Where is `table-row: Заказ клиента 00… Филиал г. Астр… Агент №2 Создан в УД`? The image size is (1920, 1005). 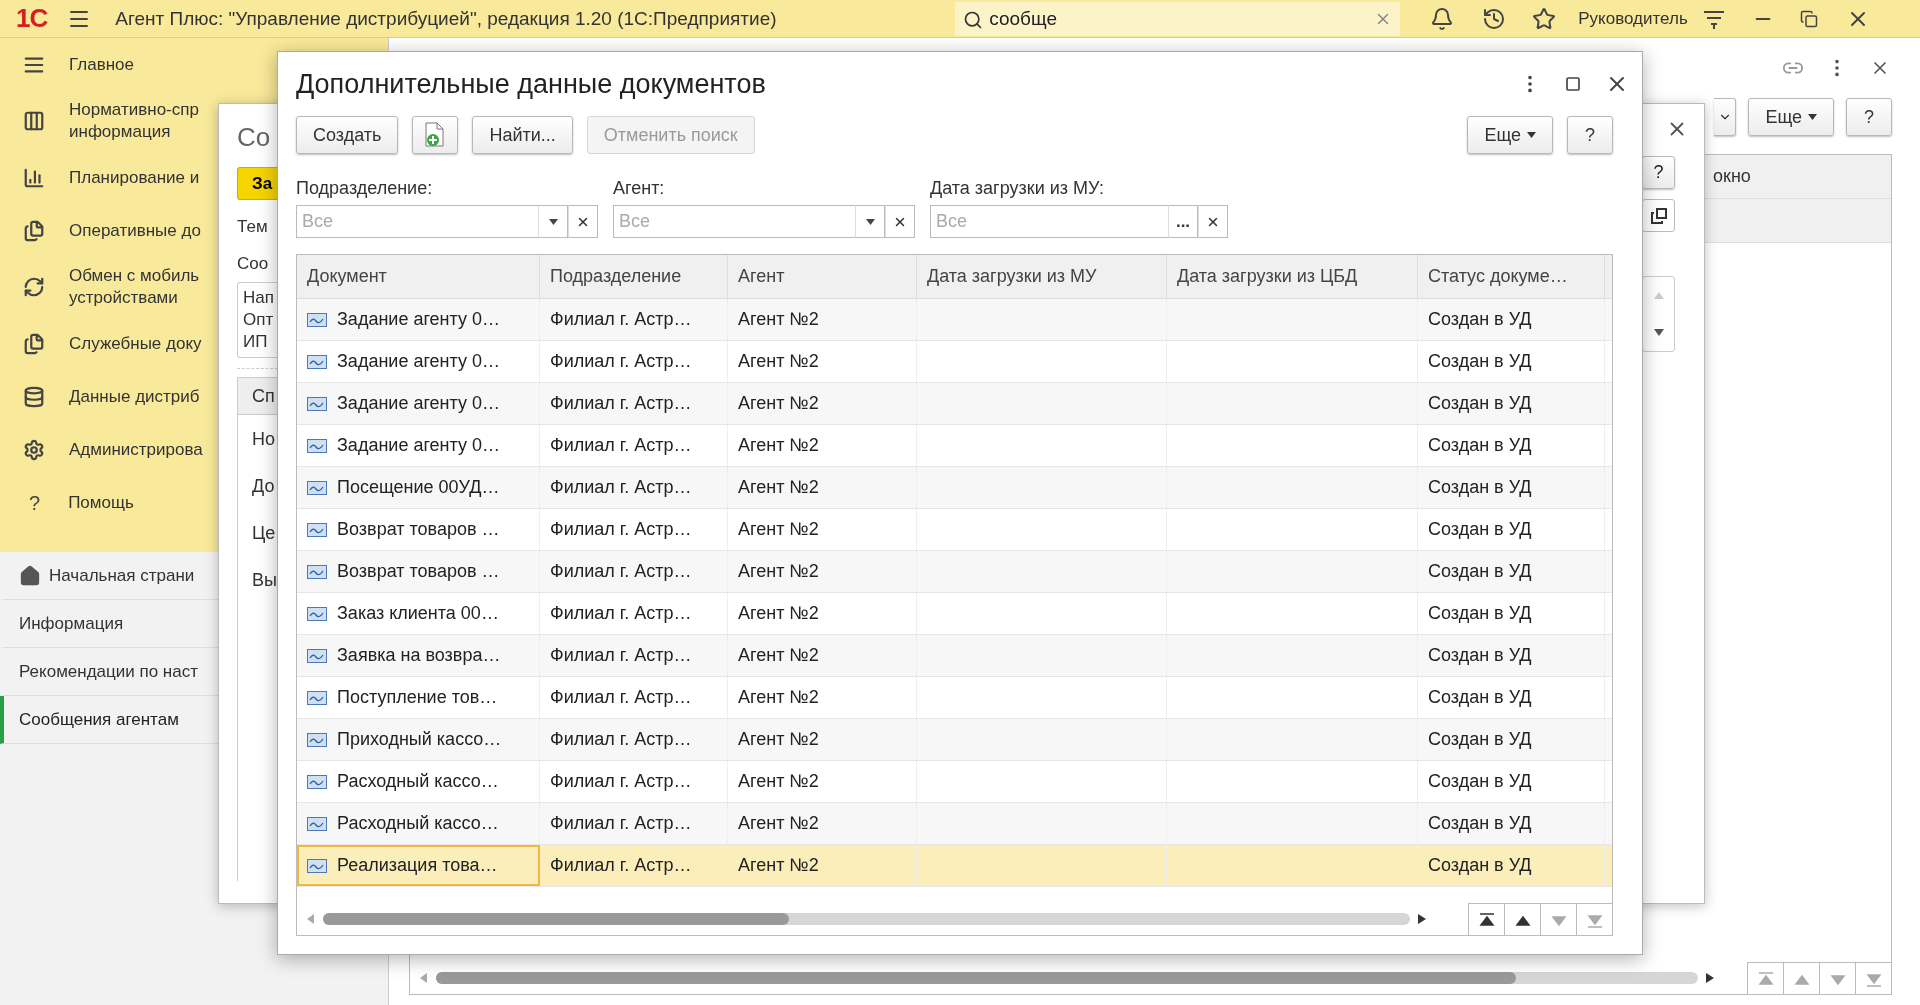 table-row: Заказ клиента 00… Филиал г. Астр… Агент №2 Создан в УД is located at coordinates (954, 614).